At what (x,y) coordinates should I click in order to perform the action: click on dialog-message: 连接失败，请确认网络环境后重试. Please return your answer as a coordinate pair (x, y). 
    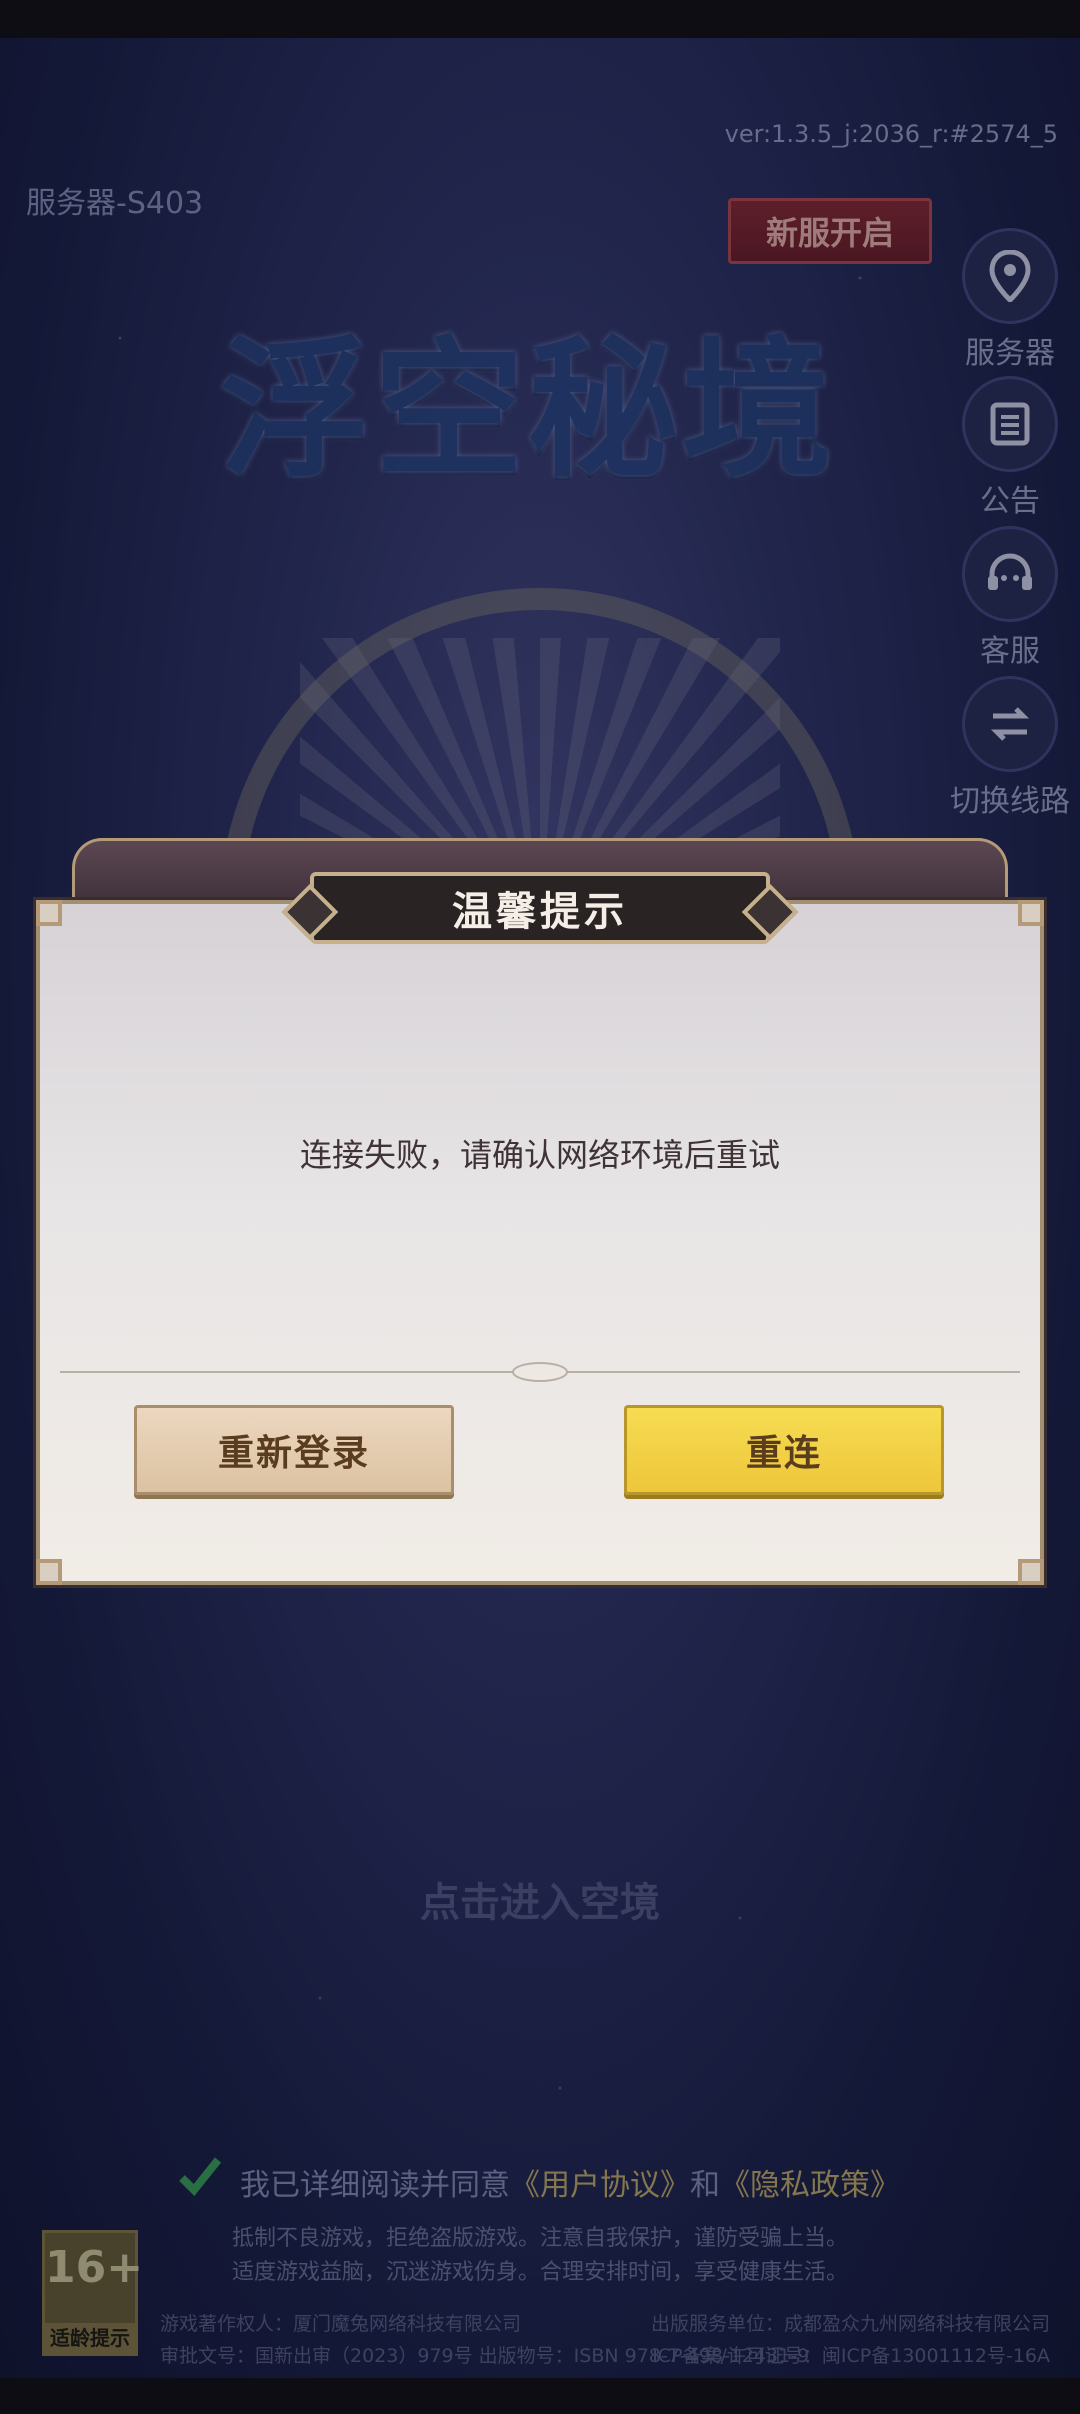
    Looking at the image, I should click on (539, 1155).